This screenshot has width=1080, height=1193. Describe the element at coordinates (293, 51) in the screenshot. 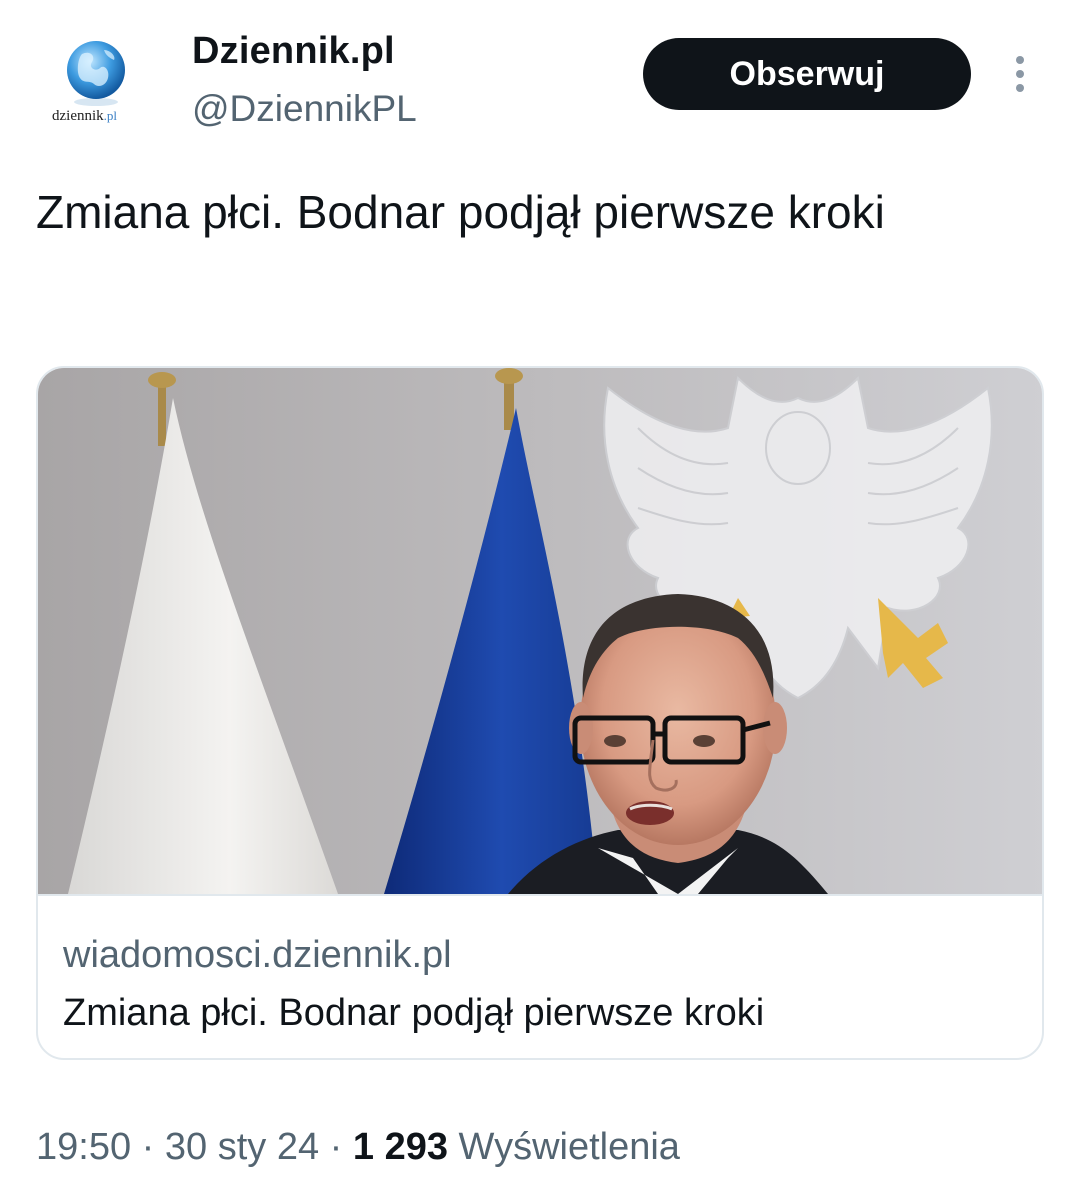

I see `account-name: Dziennik.pl` at that location.